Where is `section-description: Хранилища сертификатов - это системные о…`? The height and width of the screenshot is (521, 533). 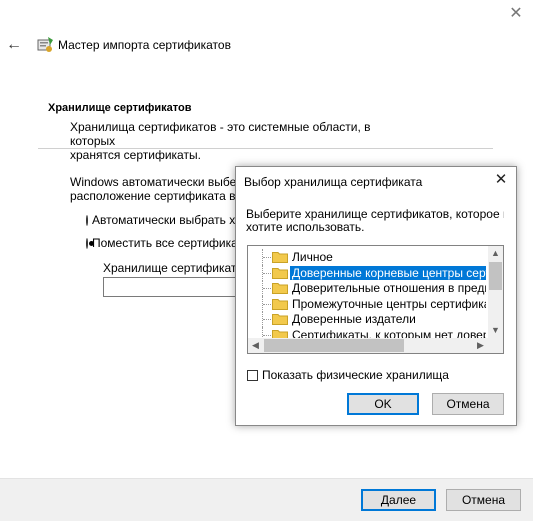
section-description: Хранилища сертификатов - это системные о… is located at coordinates (240, 141).